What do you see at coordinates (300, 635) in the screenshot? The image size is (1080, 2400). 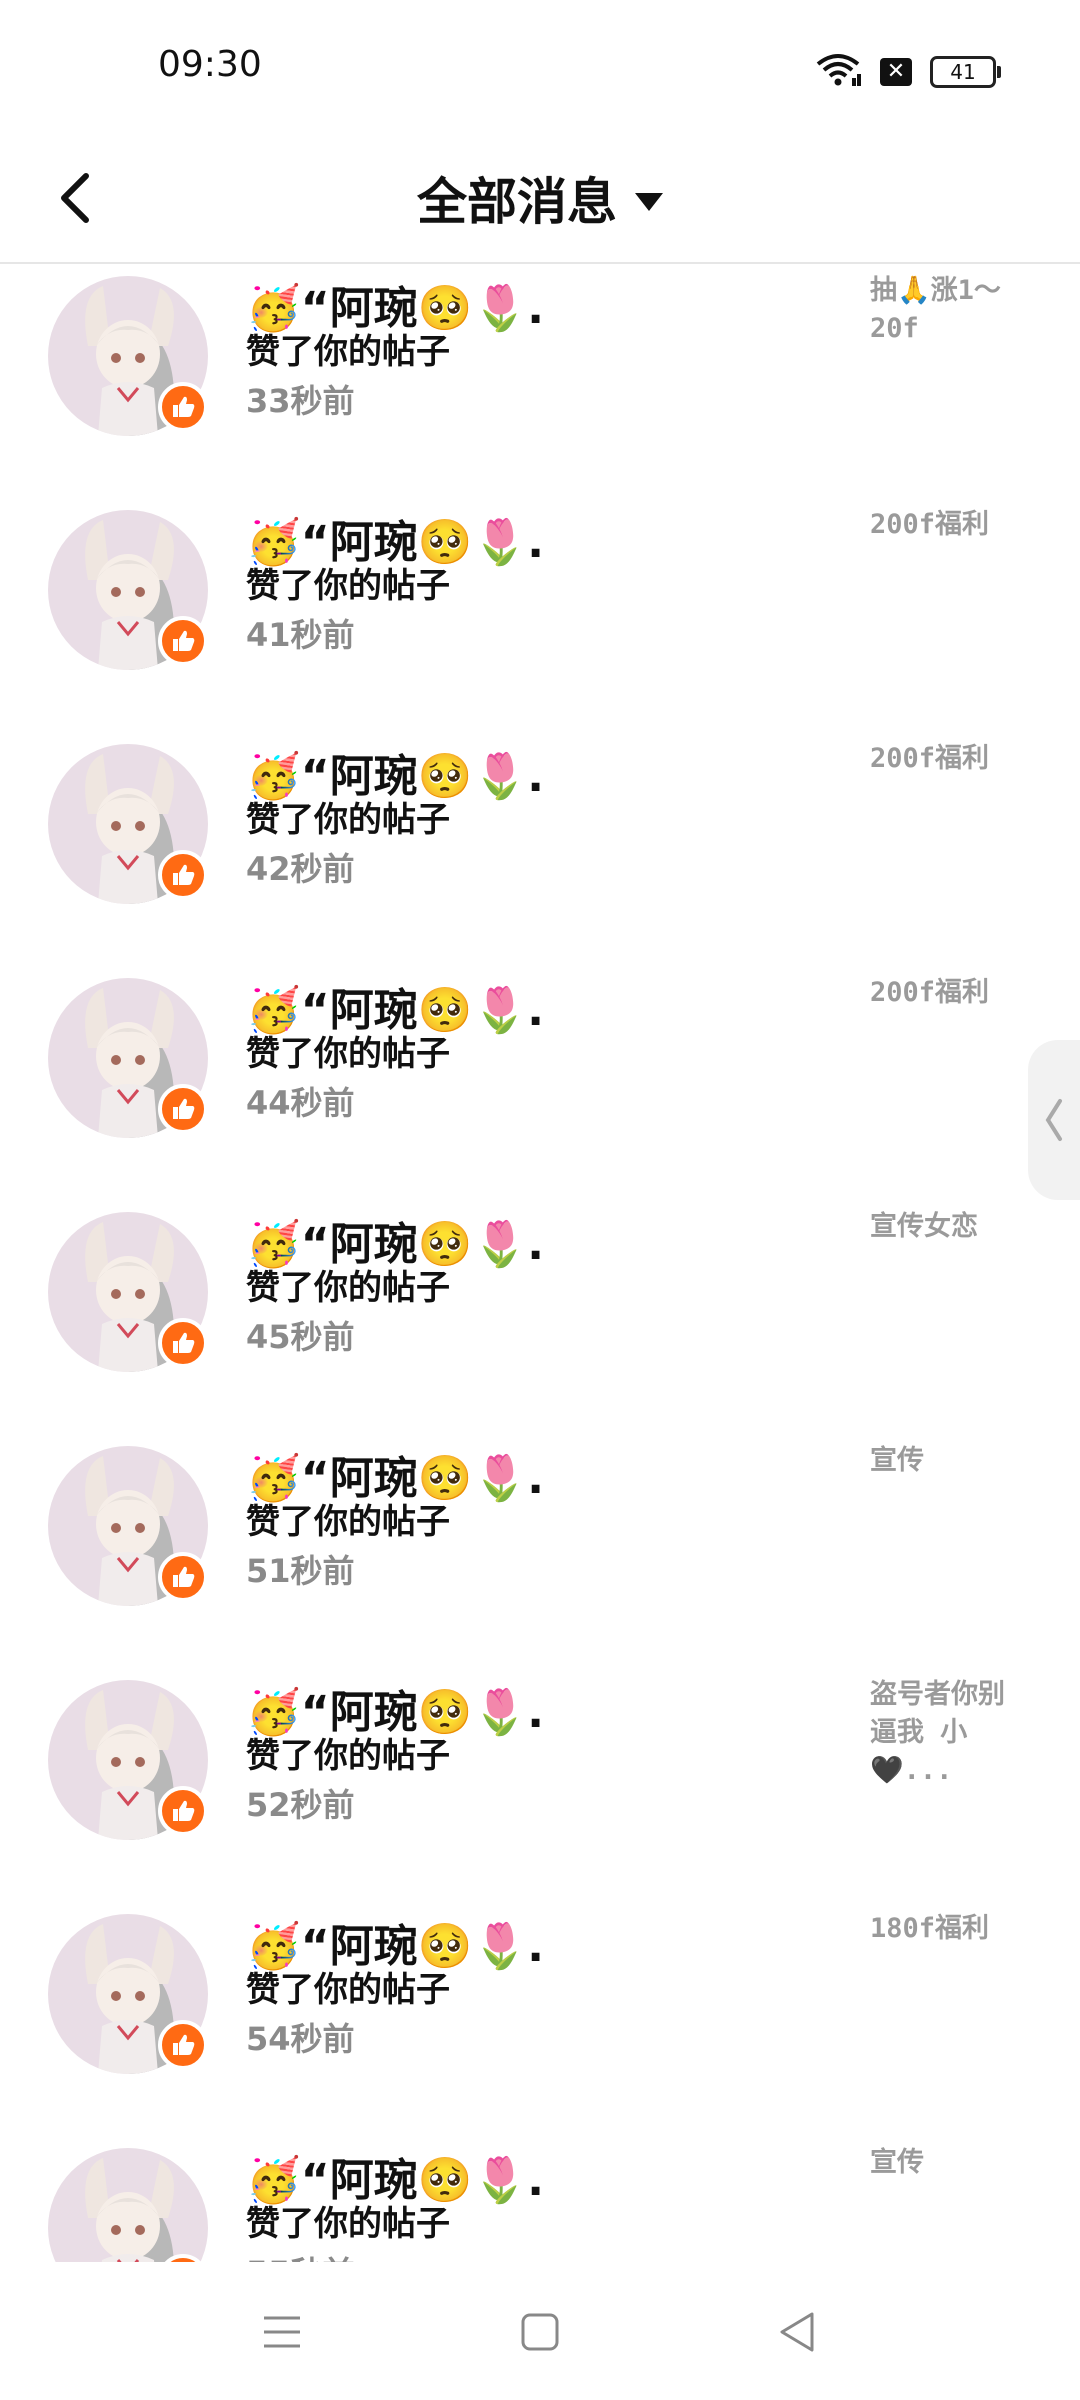 I see `message-time: 41秒前` at bounding box center [300, 635].